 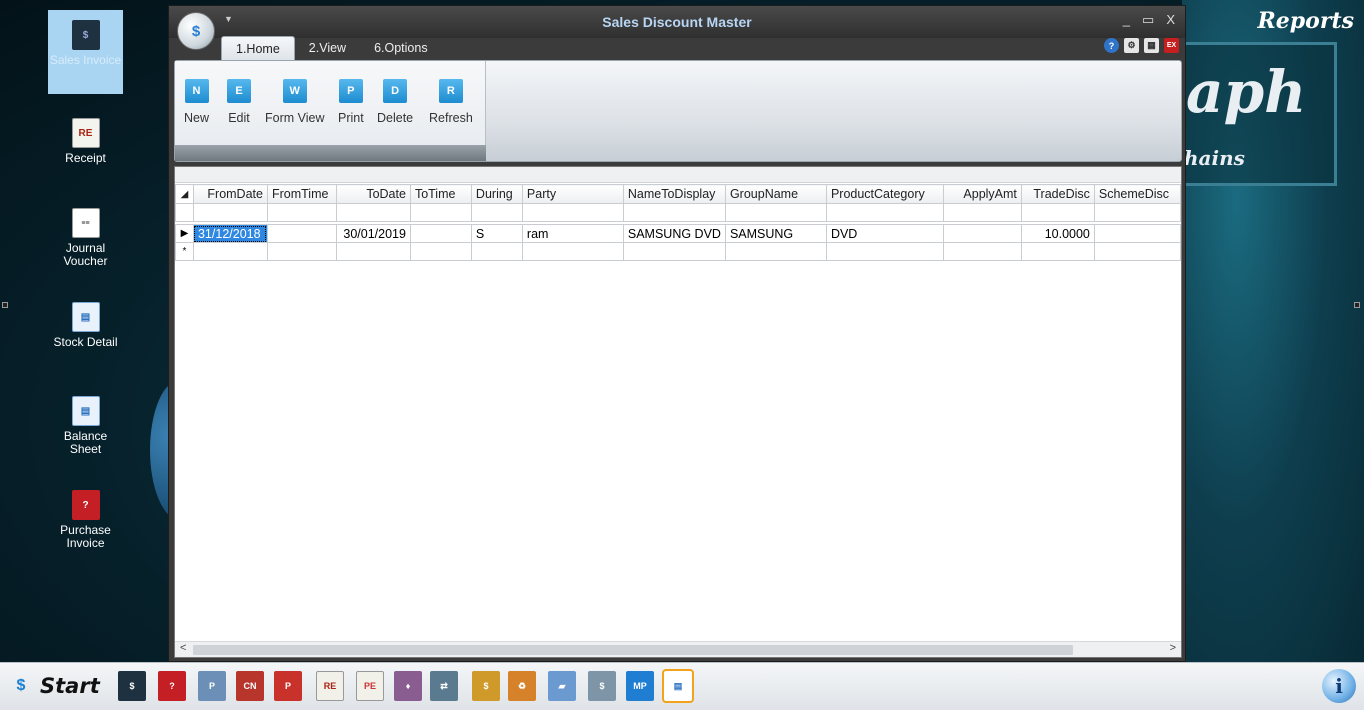 What do you see at coordinates (496, 194) in the screenshot?
I see `column-header: During` at bounding box center [496, 194].